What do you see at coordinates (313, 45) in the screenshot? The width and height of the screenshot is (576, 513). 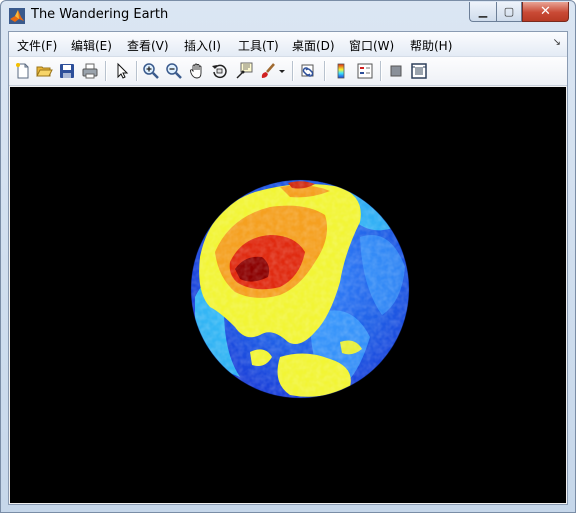 I see `menu-desktop: 桌面(D)` at bounding box center [313, 45].